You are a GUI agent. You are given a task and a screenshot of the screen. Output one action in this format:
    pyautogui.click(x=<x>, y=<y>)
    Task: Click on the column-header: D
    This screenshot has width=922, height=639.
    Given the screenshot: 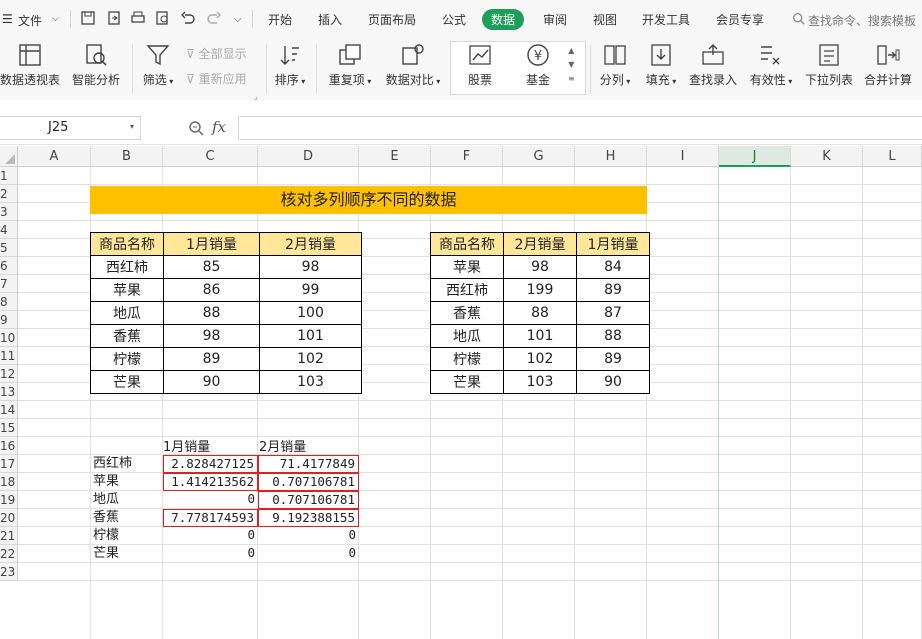 What is the action you would take?
    pyautogui.click(x=308, y=156)
    